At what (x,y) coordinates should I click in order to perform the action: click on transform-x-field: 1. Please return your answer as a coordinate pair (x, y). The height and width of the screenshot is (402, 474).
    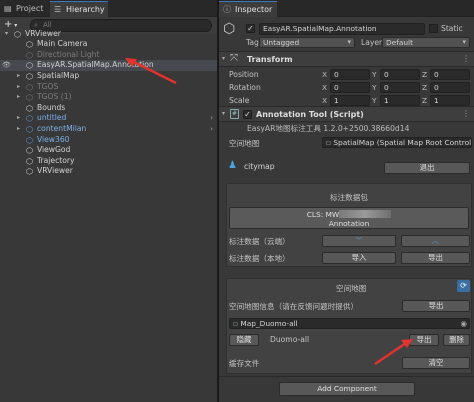
    Looking at the image, I should click on (350, 100).